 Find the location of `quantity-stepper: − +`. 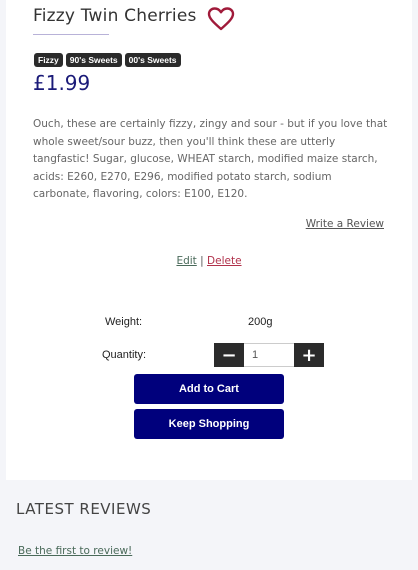

quantity-stepper: − + is located at coordinates (269, 355).